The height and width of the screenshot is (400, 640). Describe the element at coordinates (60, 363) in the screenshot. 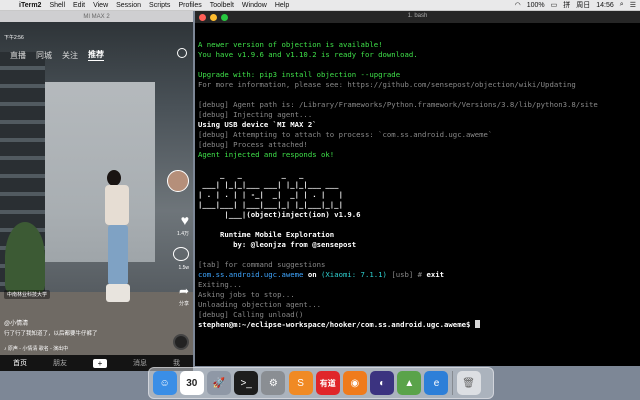

I see `nav-friends: 朋友` at that location.